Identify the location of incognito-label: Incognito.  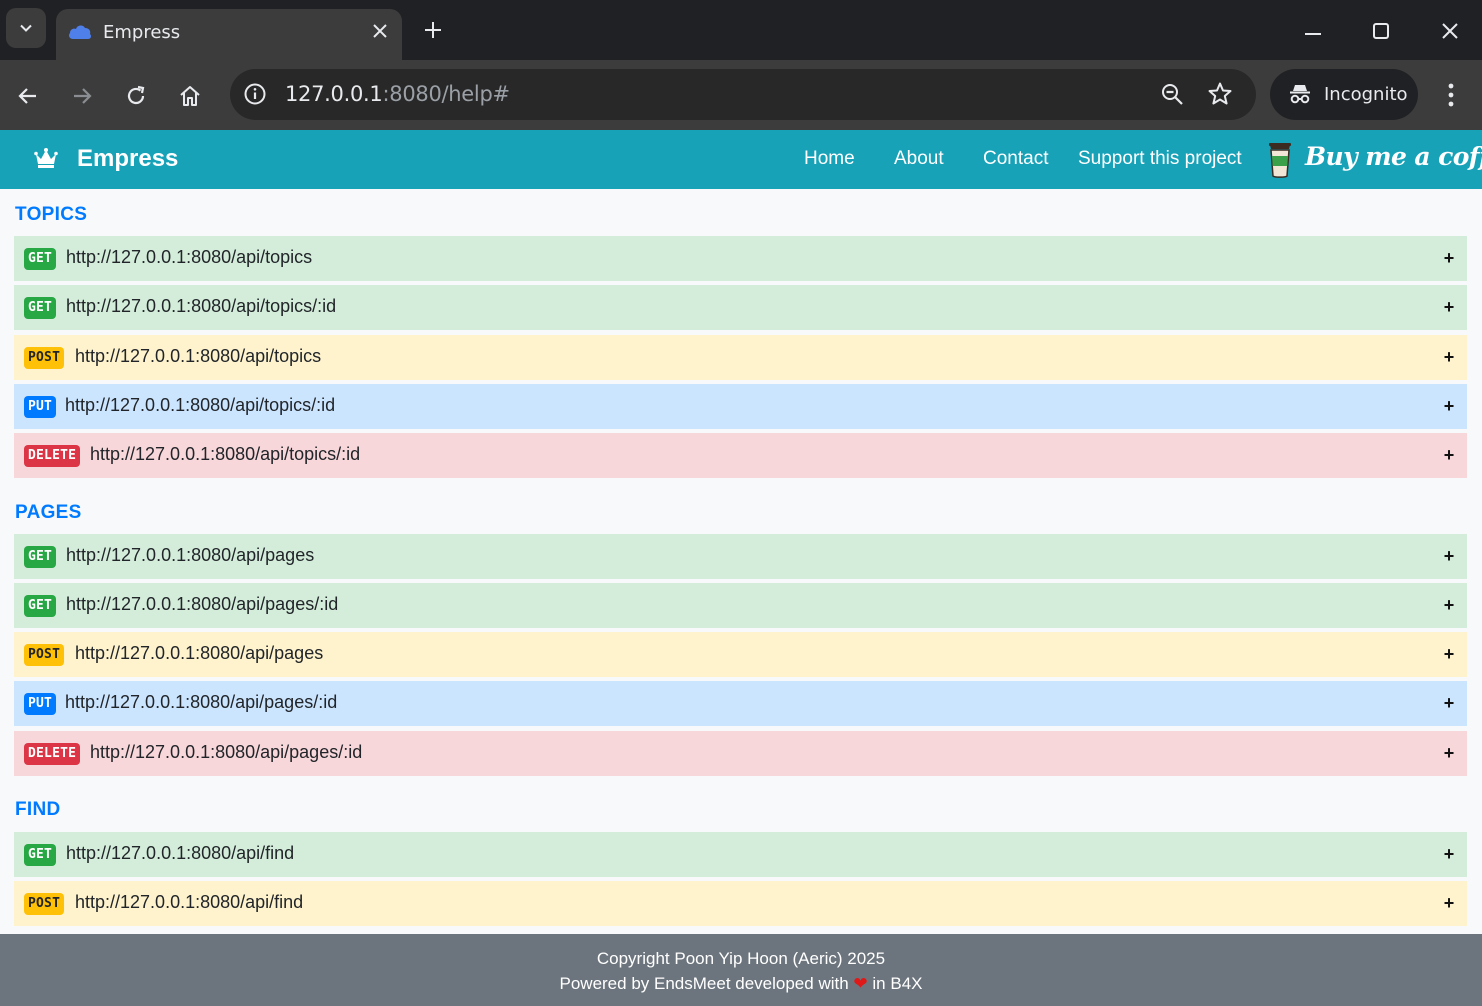
(1366, 94).